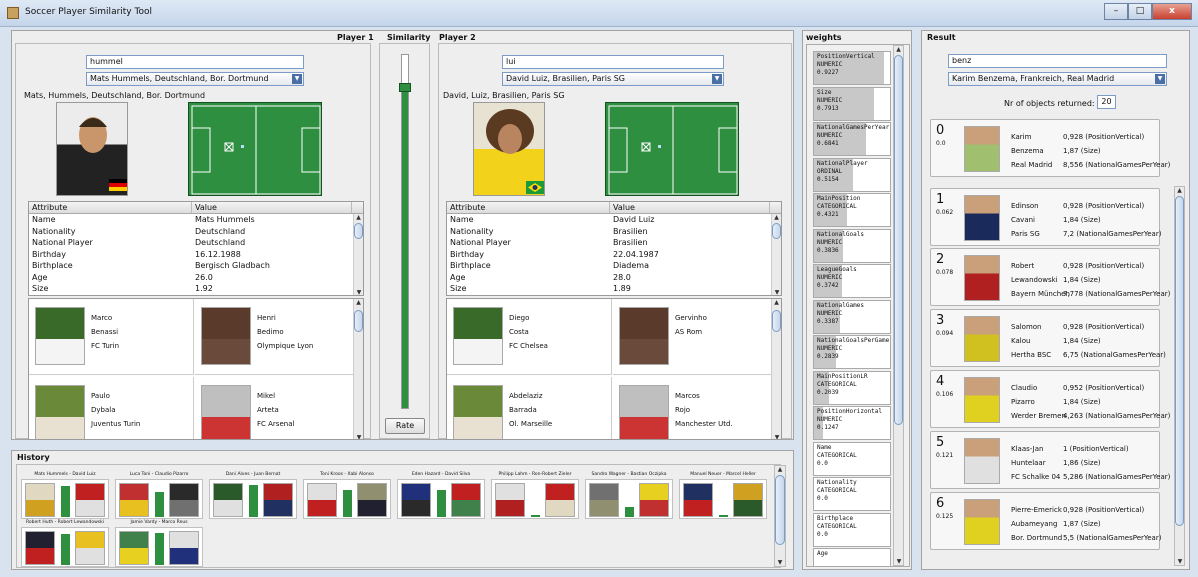 Image resolution: width=1198 pixels, height=577 pixels. I want to click on result-photo, so click(982, 149).